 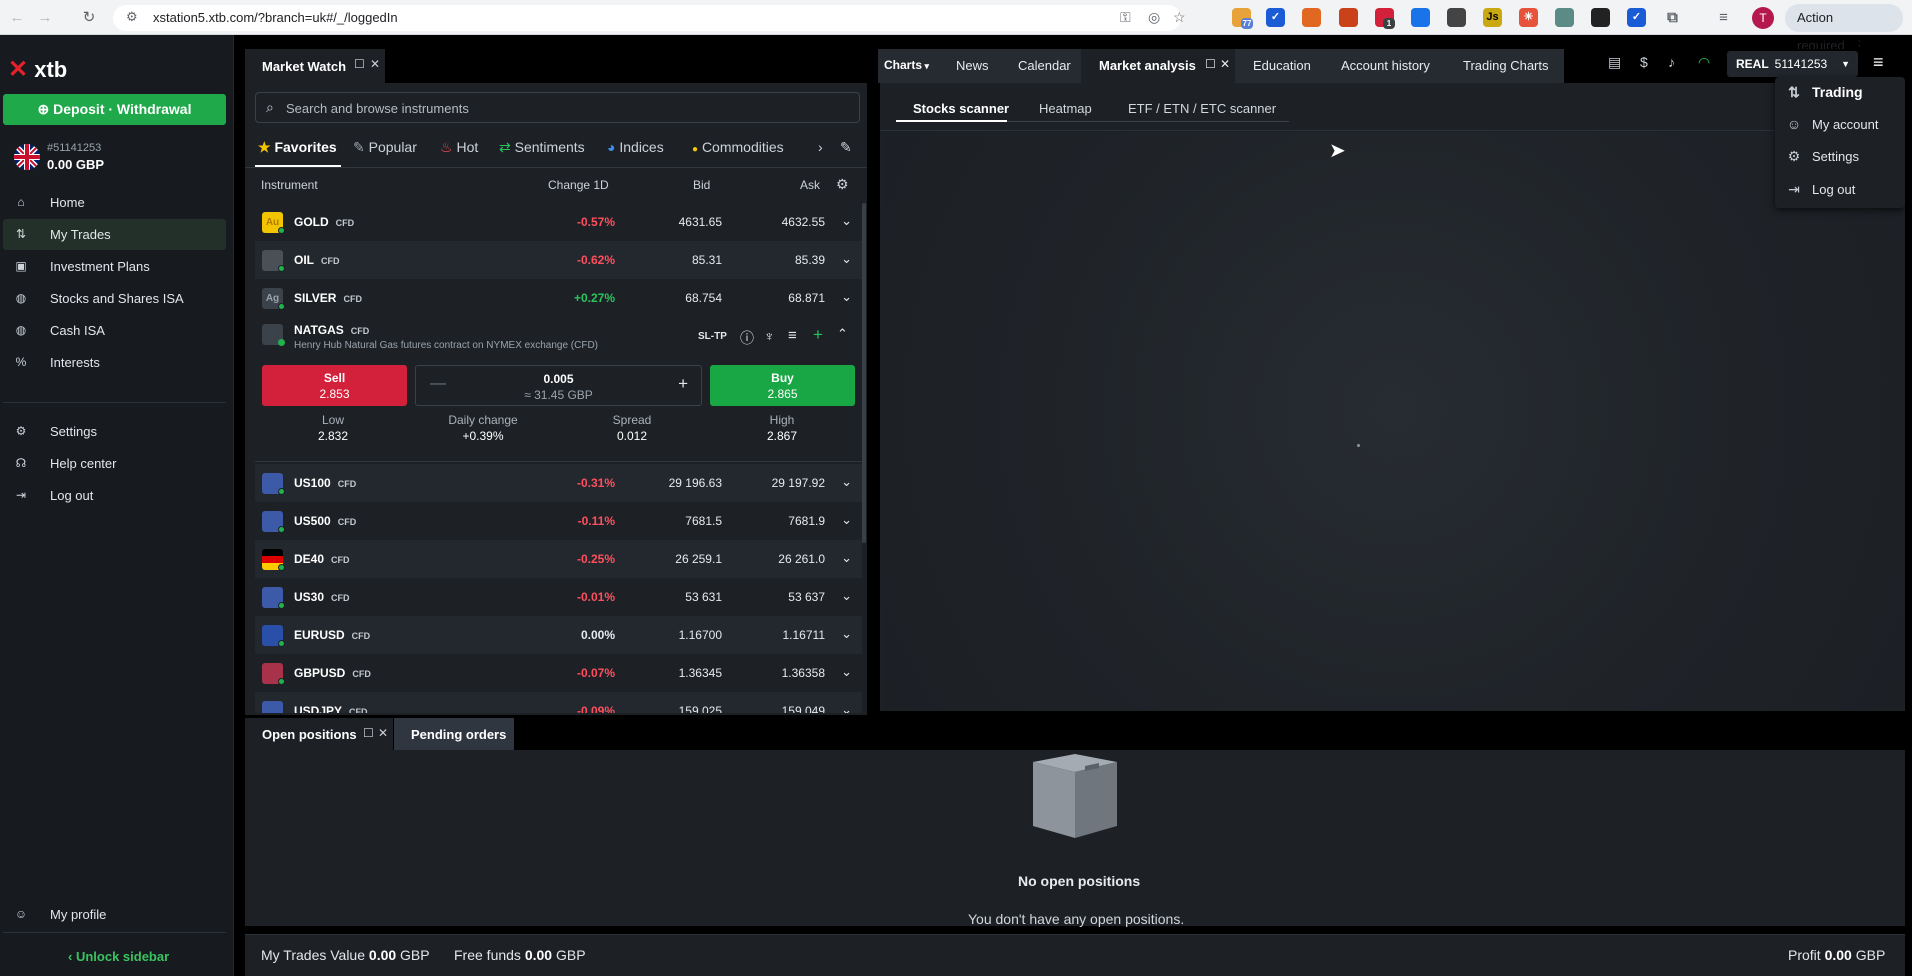 I want to click on instrument-symbol: NATGAS CFD, so click(x=331, y=330).